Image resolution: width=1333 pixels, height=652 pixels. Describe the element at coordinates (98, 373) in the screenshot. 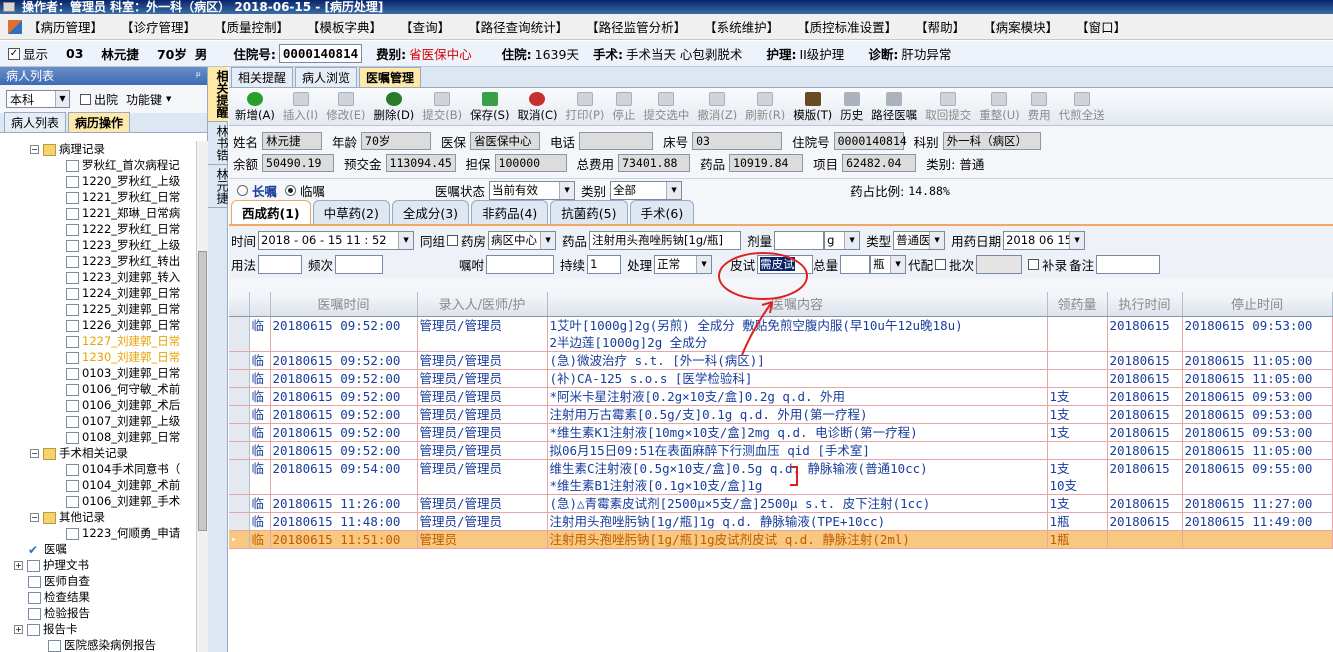

I see `tree-item: 0103_刘建郭_日常` at that location.